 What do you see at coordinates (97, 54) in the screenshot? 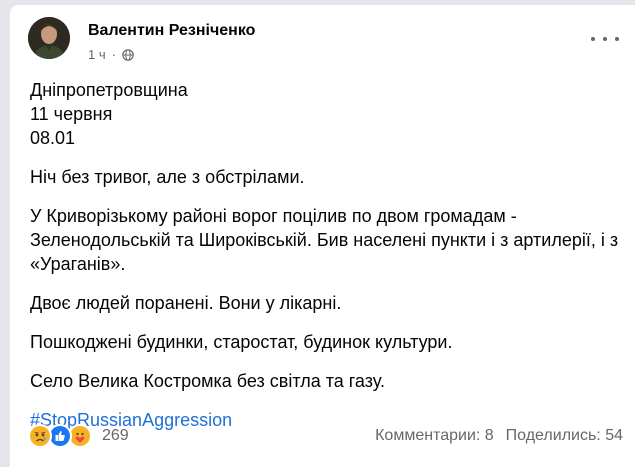
I see `post-time: 1 ч` at bounding box center [97, 54].